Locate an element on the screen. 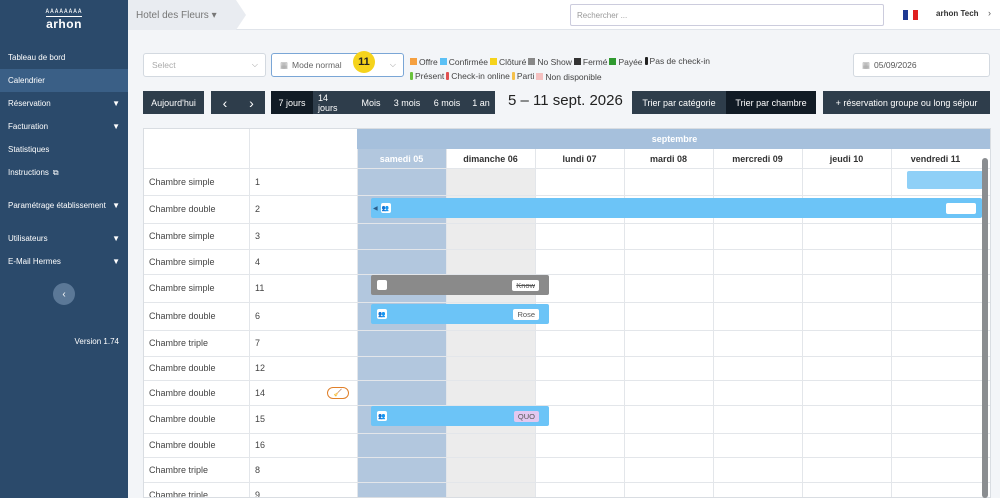 The height and width of the screenshot is (498, 1000). range-7-days: 7 jours is located at coordinates (292, 102).